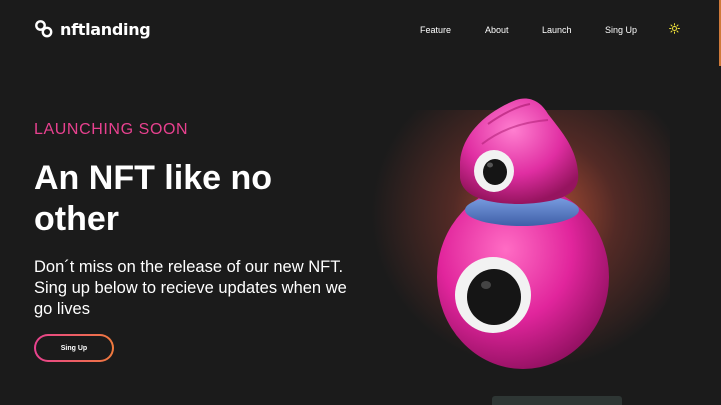 This screenshot has width=721, height=405. What do you see at coordinates (557, 30) in the screenshot?
I see `nav-launch: Launch` at bounding box center [557, 30].